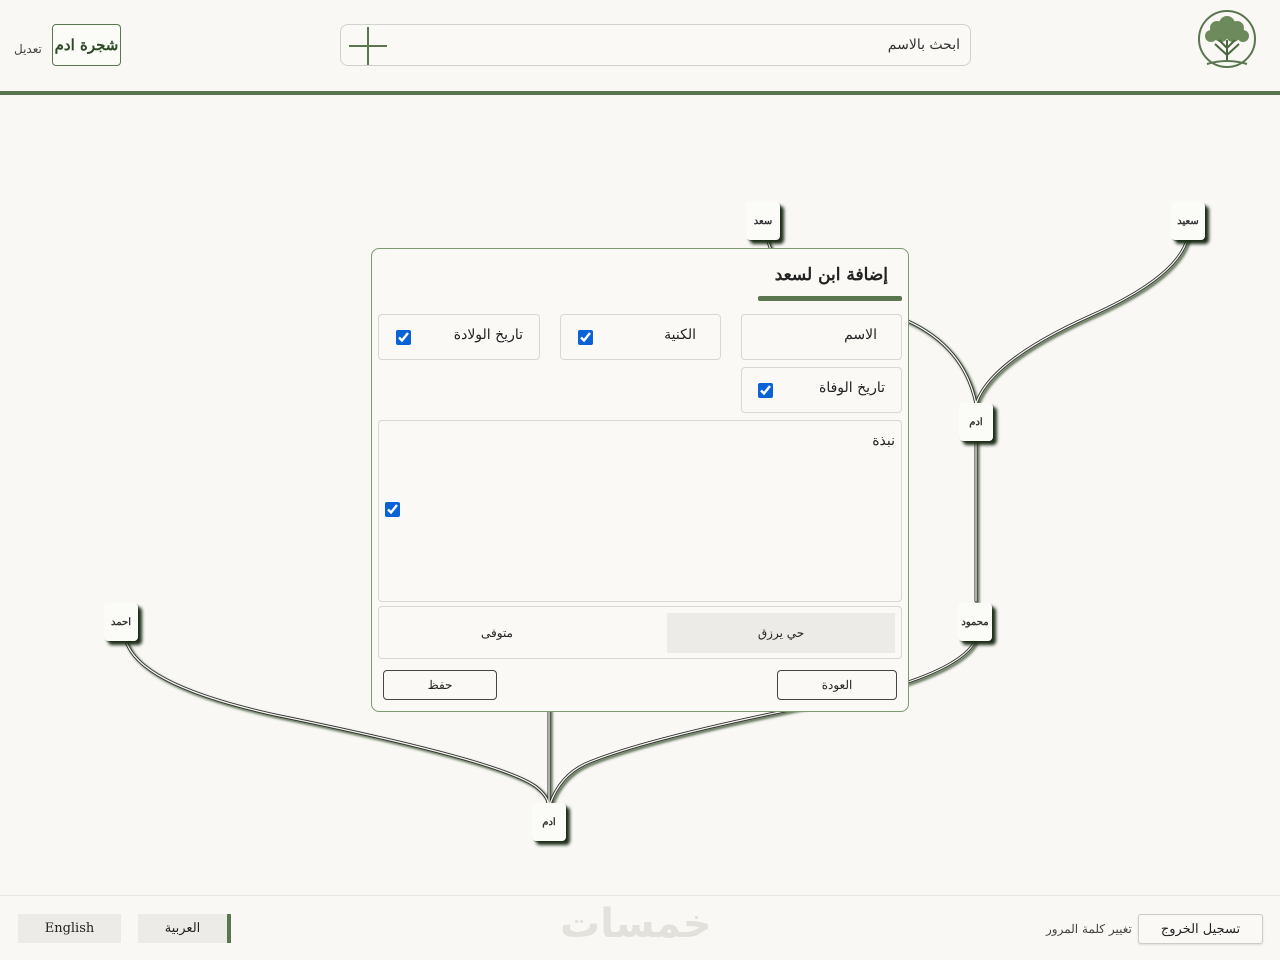 This screenshot has width=1280, height=960. Describe the element at coordinates (781, 633) in the screenshot. I see `status-alive-option: حي يرزق` at that location.